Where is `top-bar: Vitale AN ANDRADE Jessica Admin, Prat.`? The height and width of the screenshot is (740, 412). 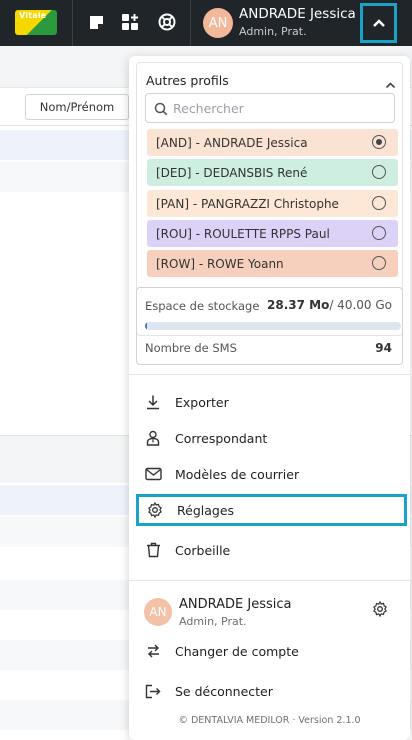
top-bar: Vitale AN ANDRADE Jessica Admin, Prat. is located at coordinates (206, 23).